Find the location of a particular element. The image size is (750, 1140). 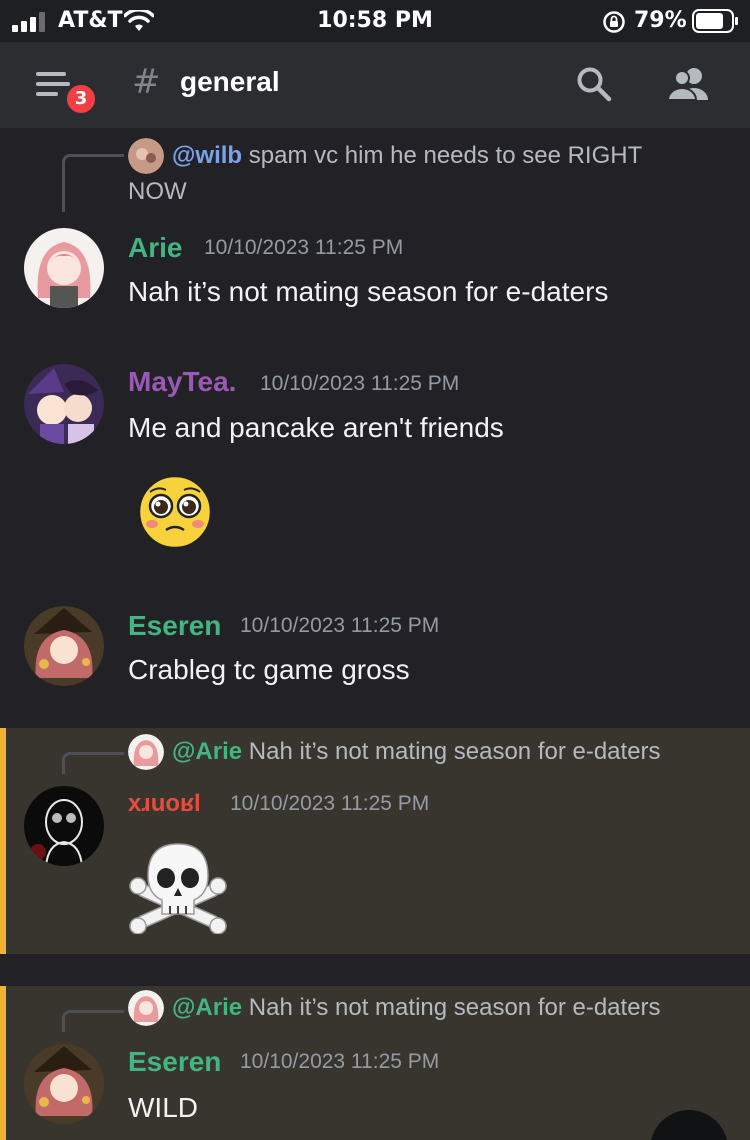

reply-excerpt-line2: NOW is located at coordinates (157, 191).